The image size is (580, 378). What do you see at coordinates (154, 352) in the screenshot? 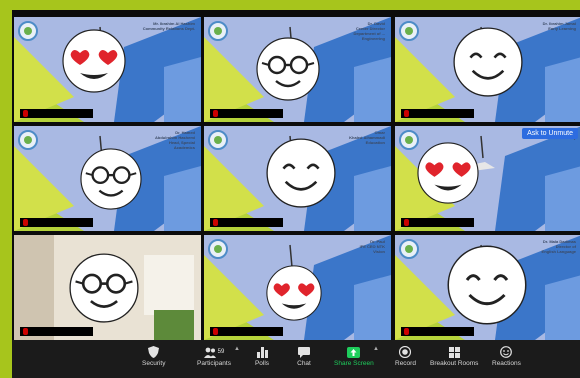
I see `shield-icon` at bounding box center [154, 352].